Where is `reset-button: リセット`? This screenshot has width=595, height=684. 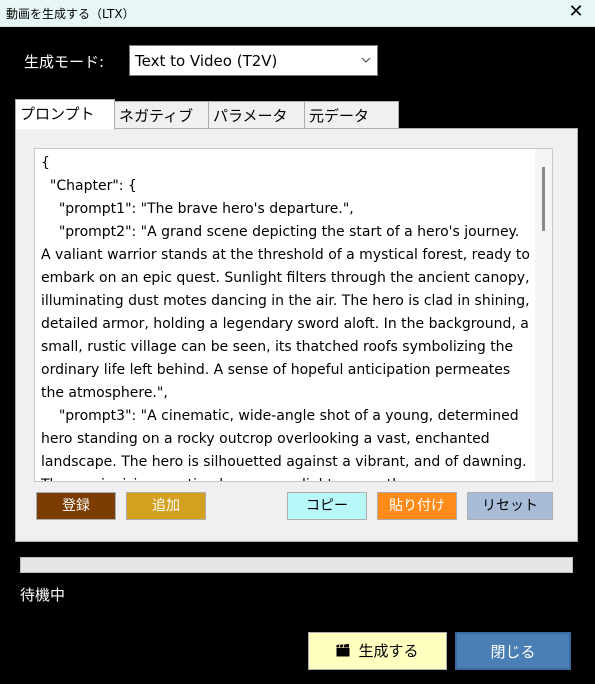 reset-button: リセット is located at coordinates (510, 506).